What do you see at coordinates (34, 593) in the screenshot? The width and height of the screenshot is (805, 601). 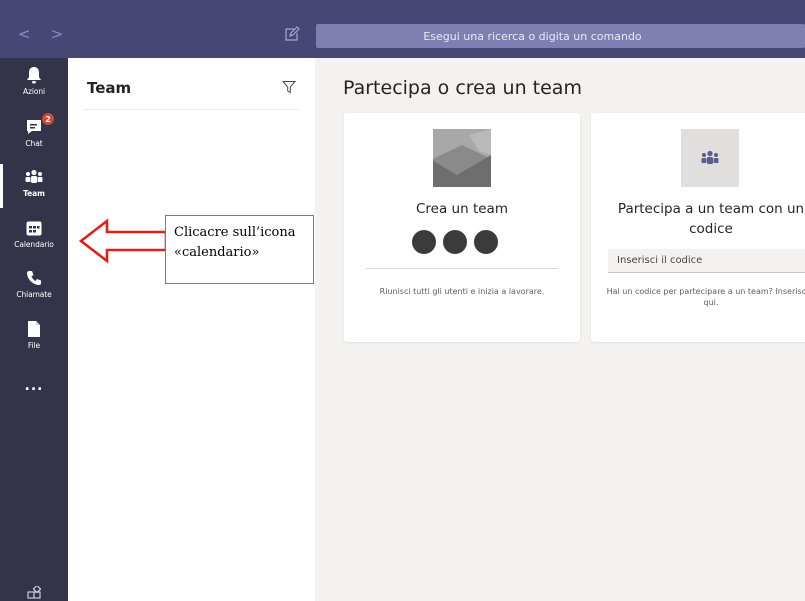 I see `apps-icon` at bounding box center [34, 593].